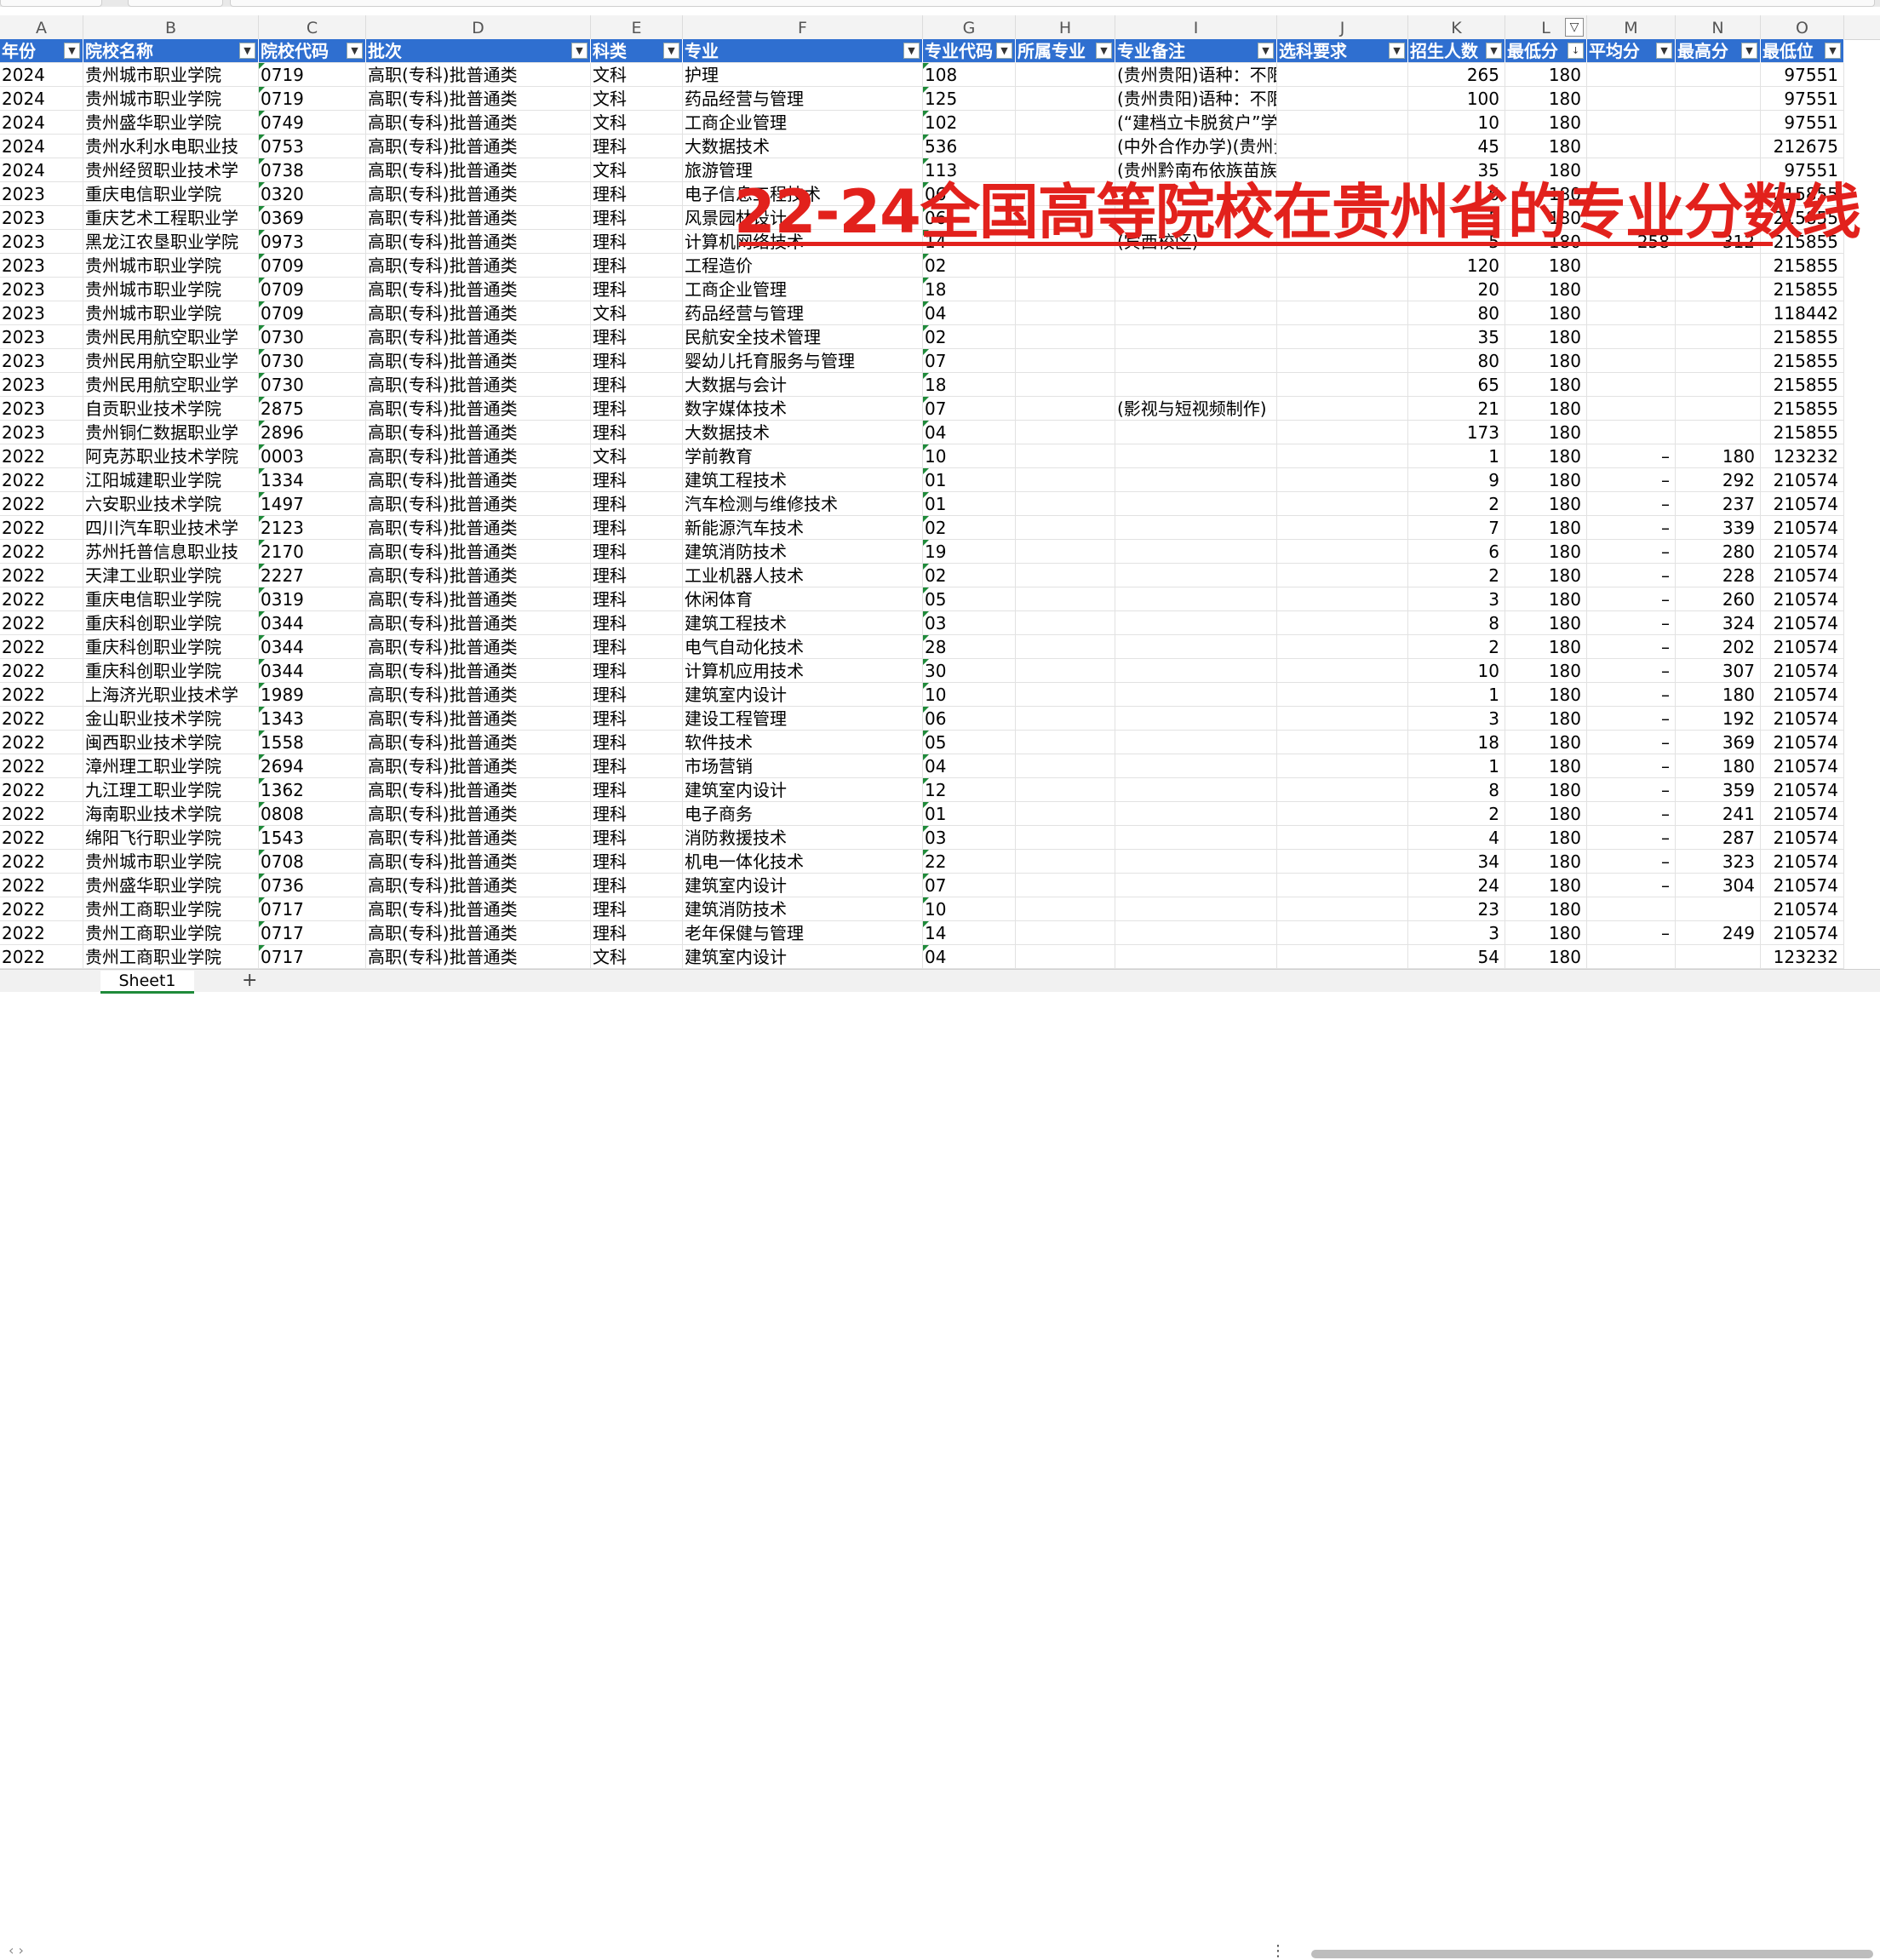  What do you see at coordinates (171, 194) in the screenshot?
I see `table-cell: 重庆电信职业学院` at bounding box center [171, 194].